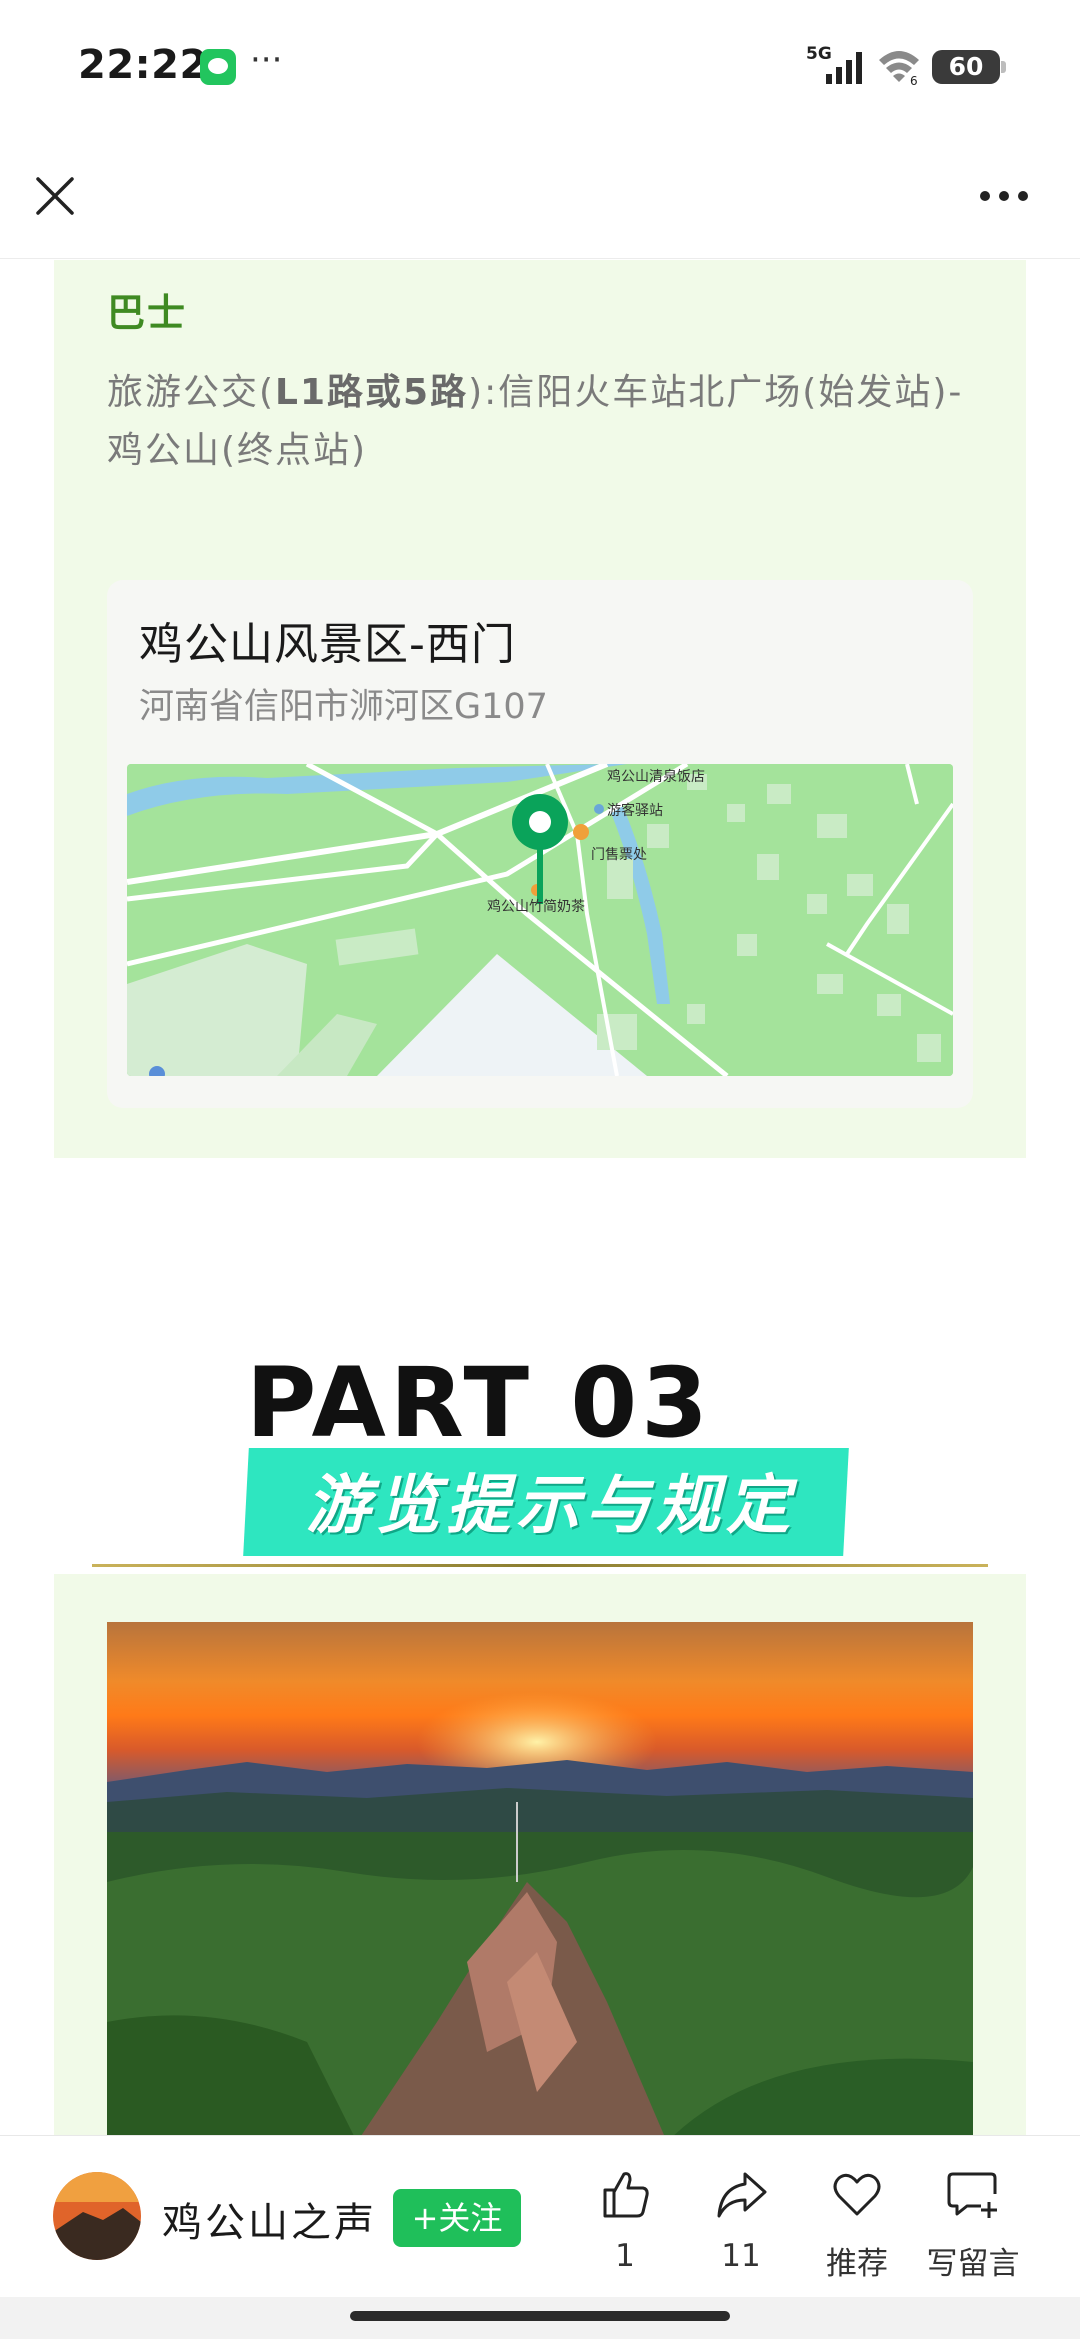 This screenshot has height=2339, width=1080. What do you see at coordinates (266, 60) in the screenshot?
I see `more-dots-icon: ···` at bounding box center [266, 60].